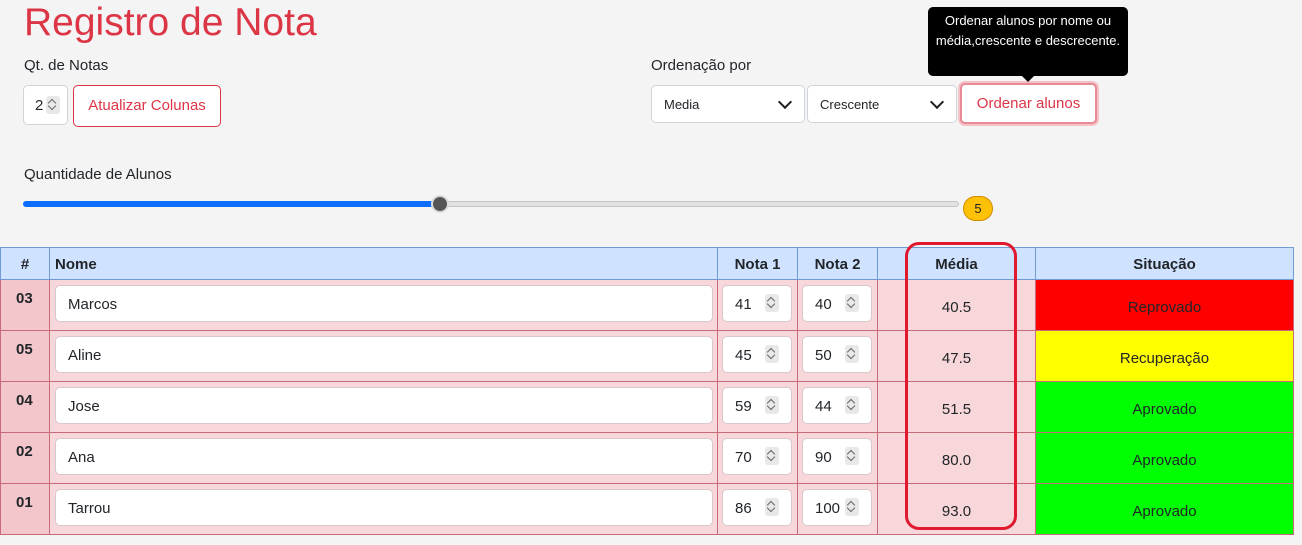 This screenshot has height=545, width=1302. What do you see at coordinates (682, 104) in the screenshot?
I see `sort-field-value: Media` at bounding box center [682, 104].